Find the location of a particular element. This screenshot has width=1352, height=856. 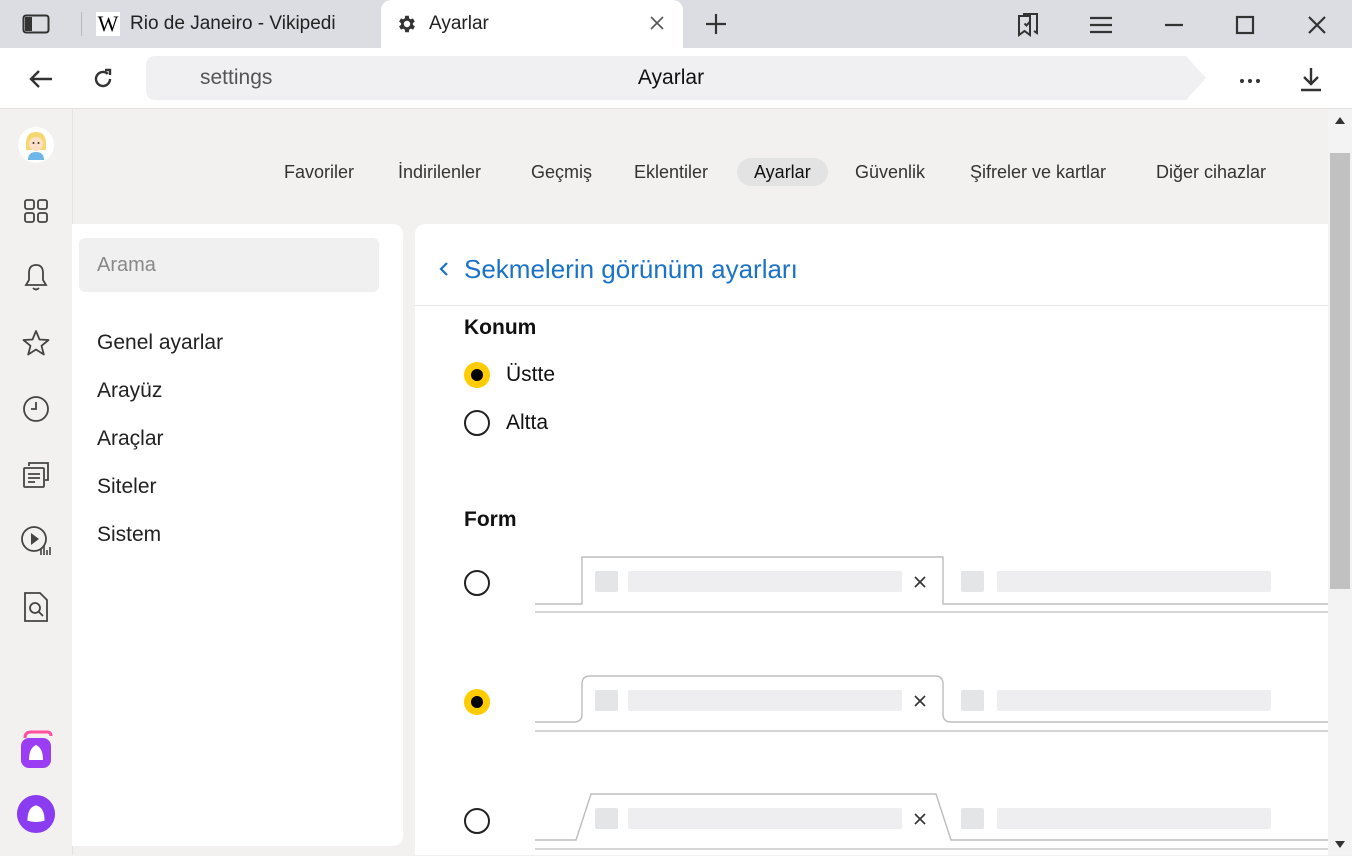

nav-history: Geçmiş is located at coordinates (561, 172).